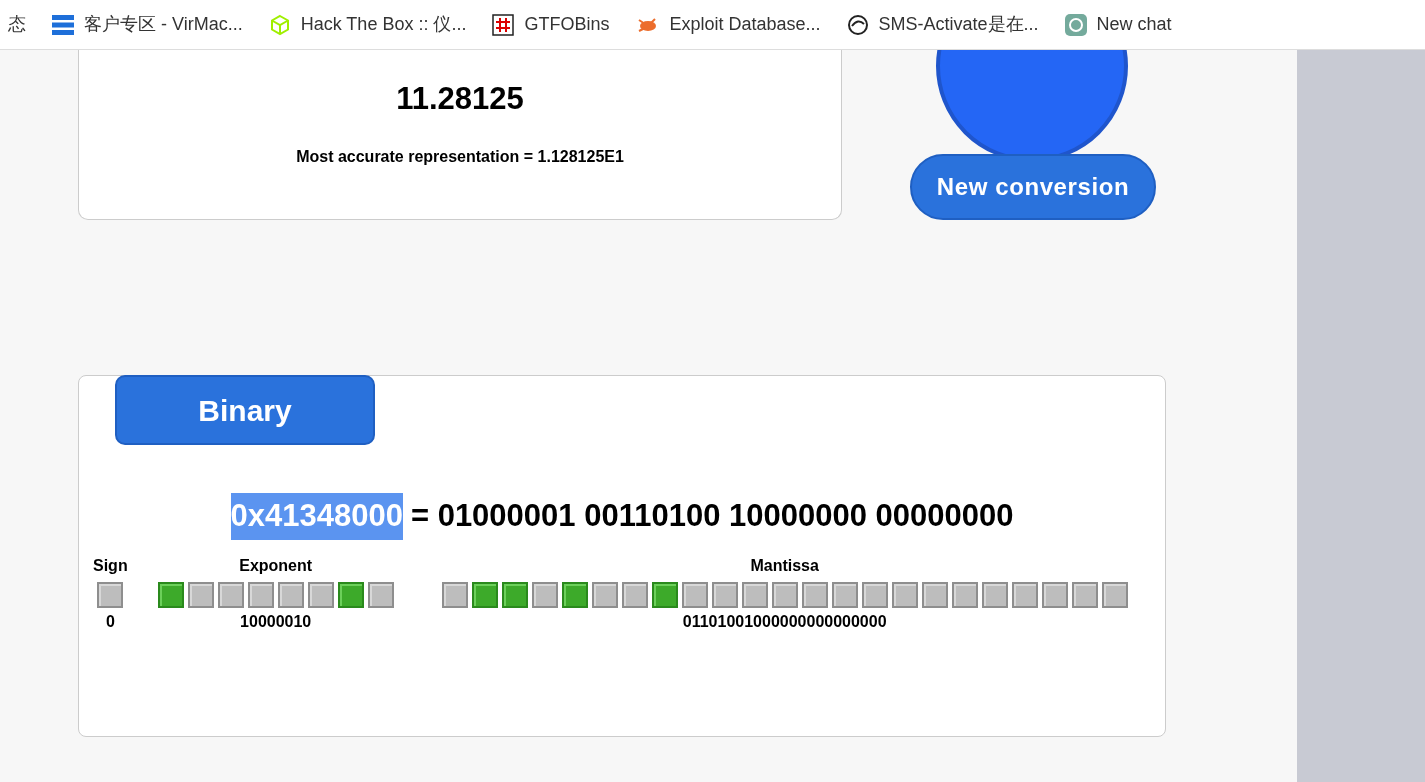  What do you see at coordinates (245, 410) in the screenshot?
I see `binary-tab: Binary` at bounding box center [245, 410].